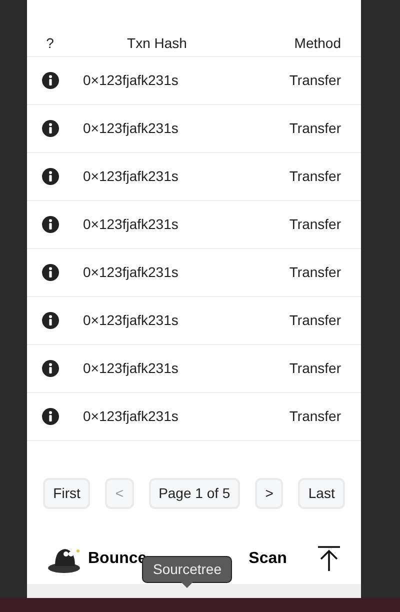  What do you see at coordinates (321, 493) in the screenshot?
I see `page-button: Last` at bounding box center [321, 493].